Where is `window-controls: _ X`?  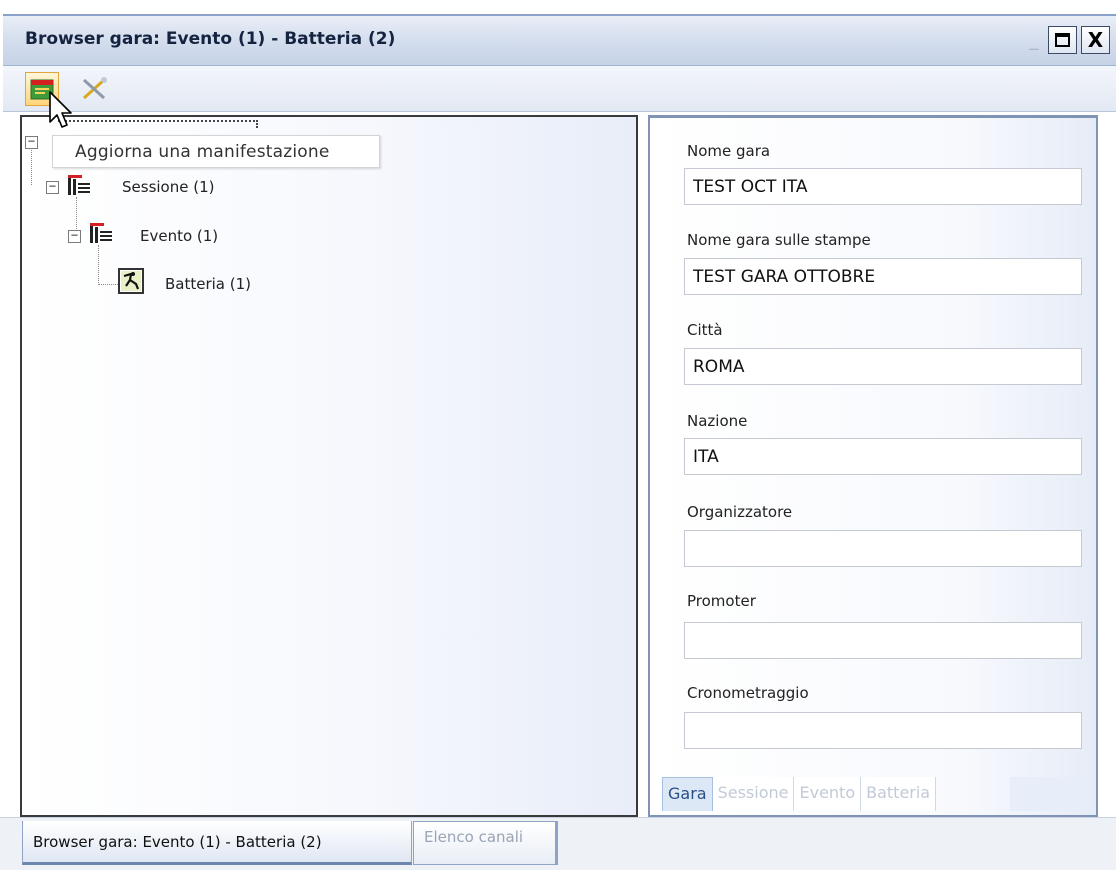 window-controls: _ X is located at coordinates (1067, 40).